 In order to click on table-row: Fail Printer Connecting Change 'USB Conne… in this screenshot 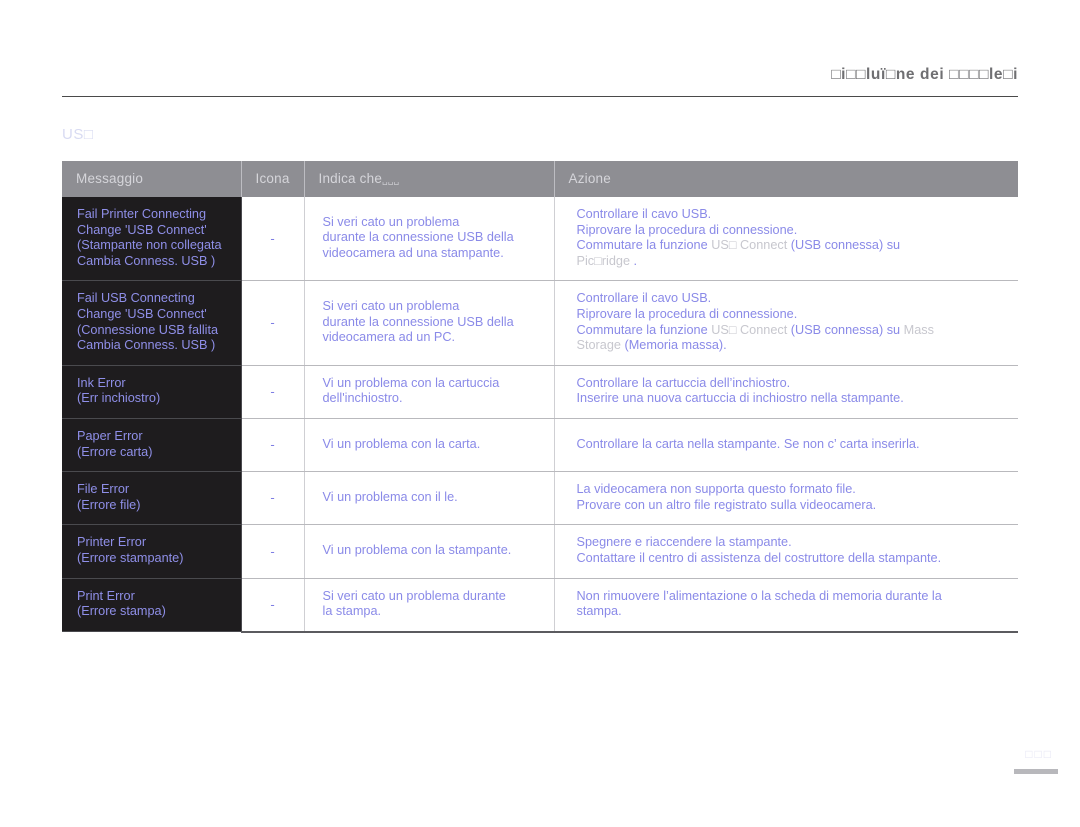, I will do `click(540, 239)`.